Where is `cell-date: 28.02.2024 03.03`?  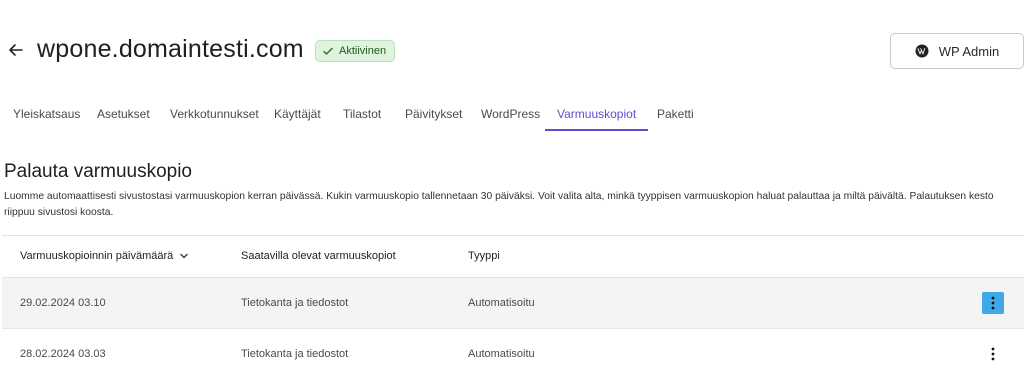
cell-date: 28.02.2024 03.03 is located at coordinates (63, 354).